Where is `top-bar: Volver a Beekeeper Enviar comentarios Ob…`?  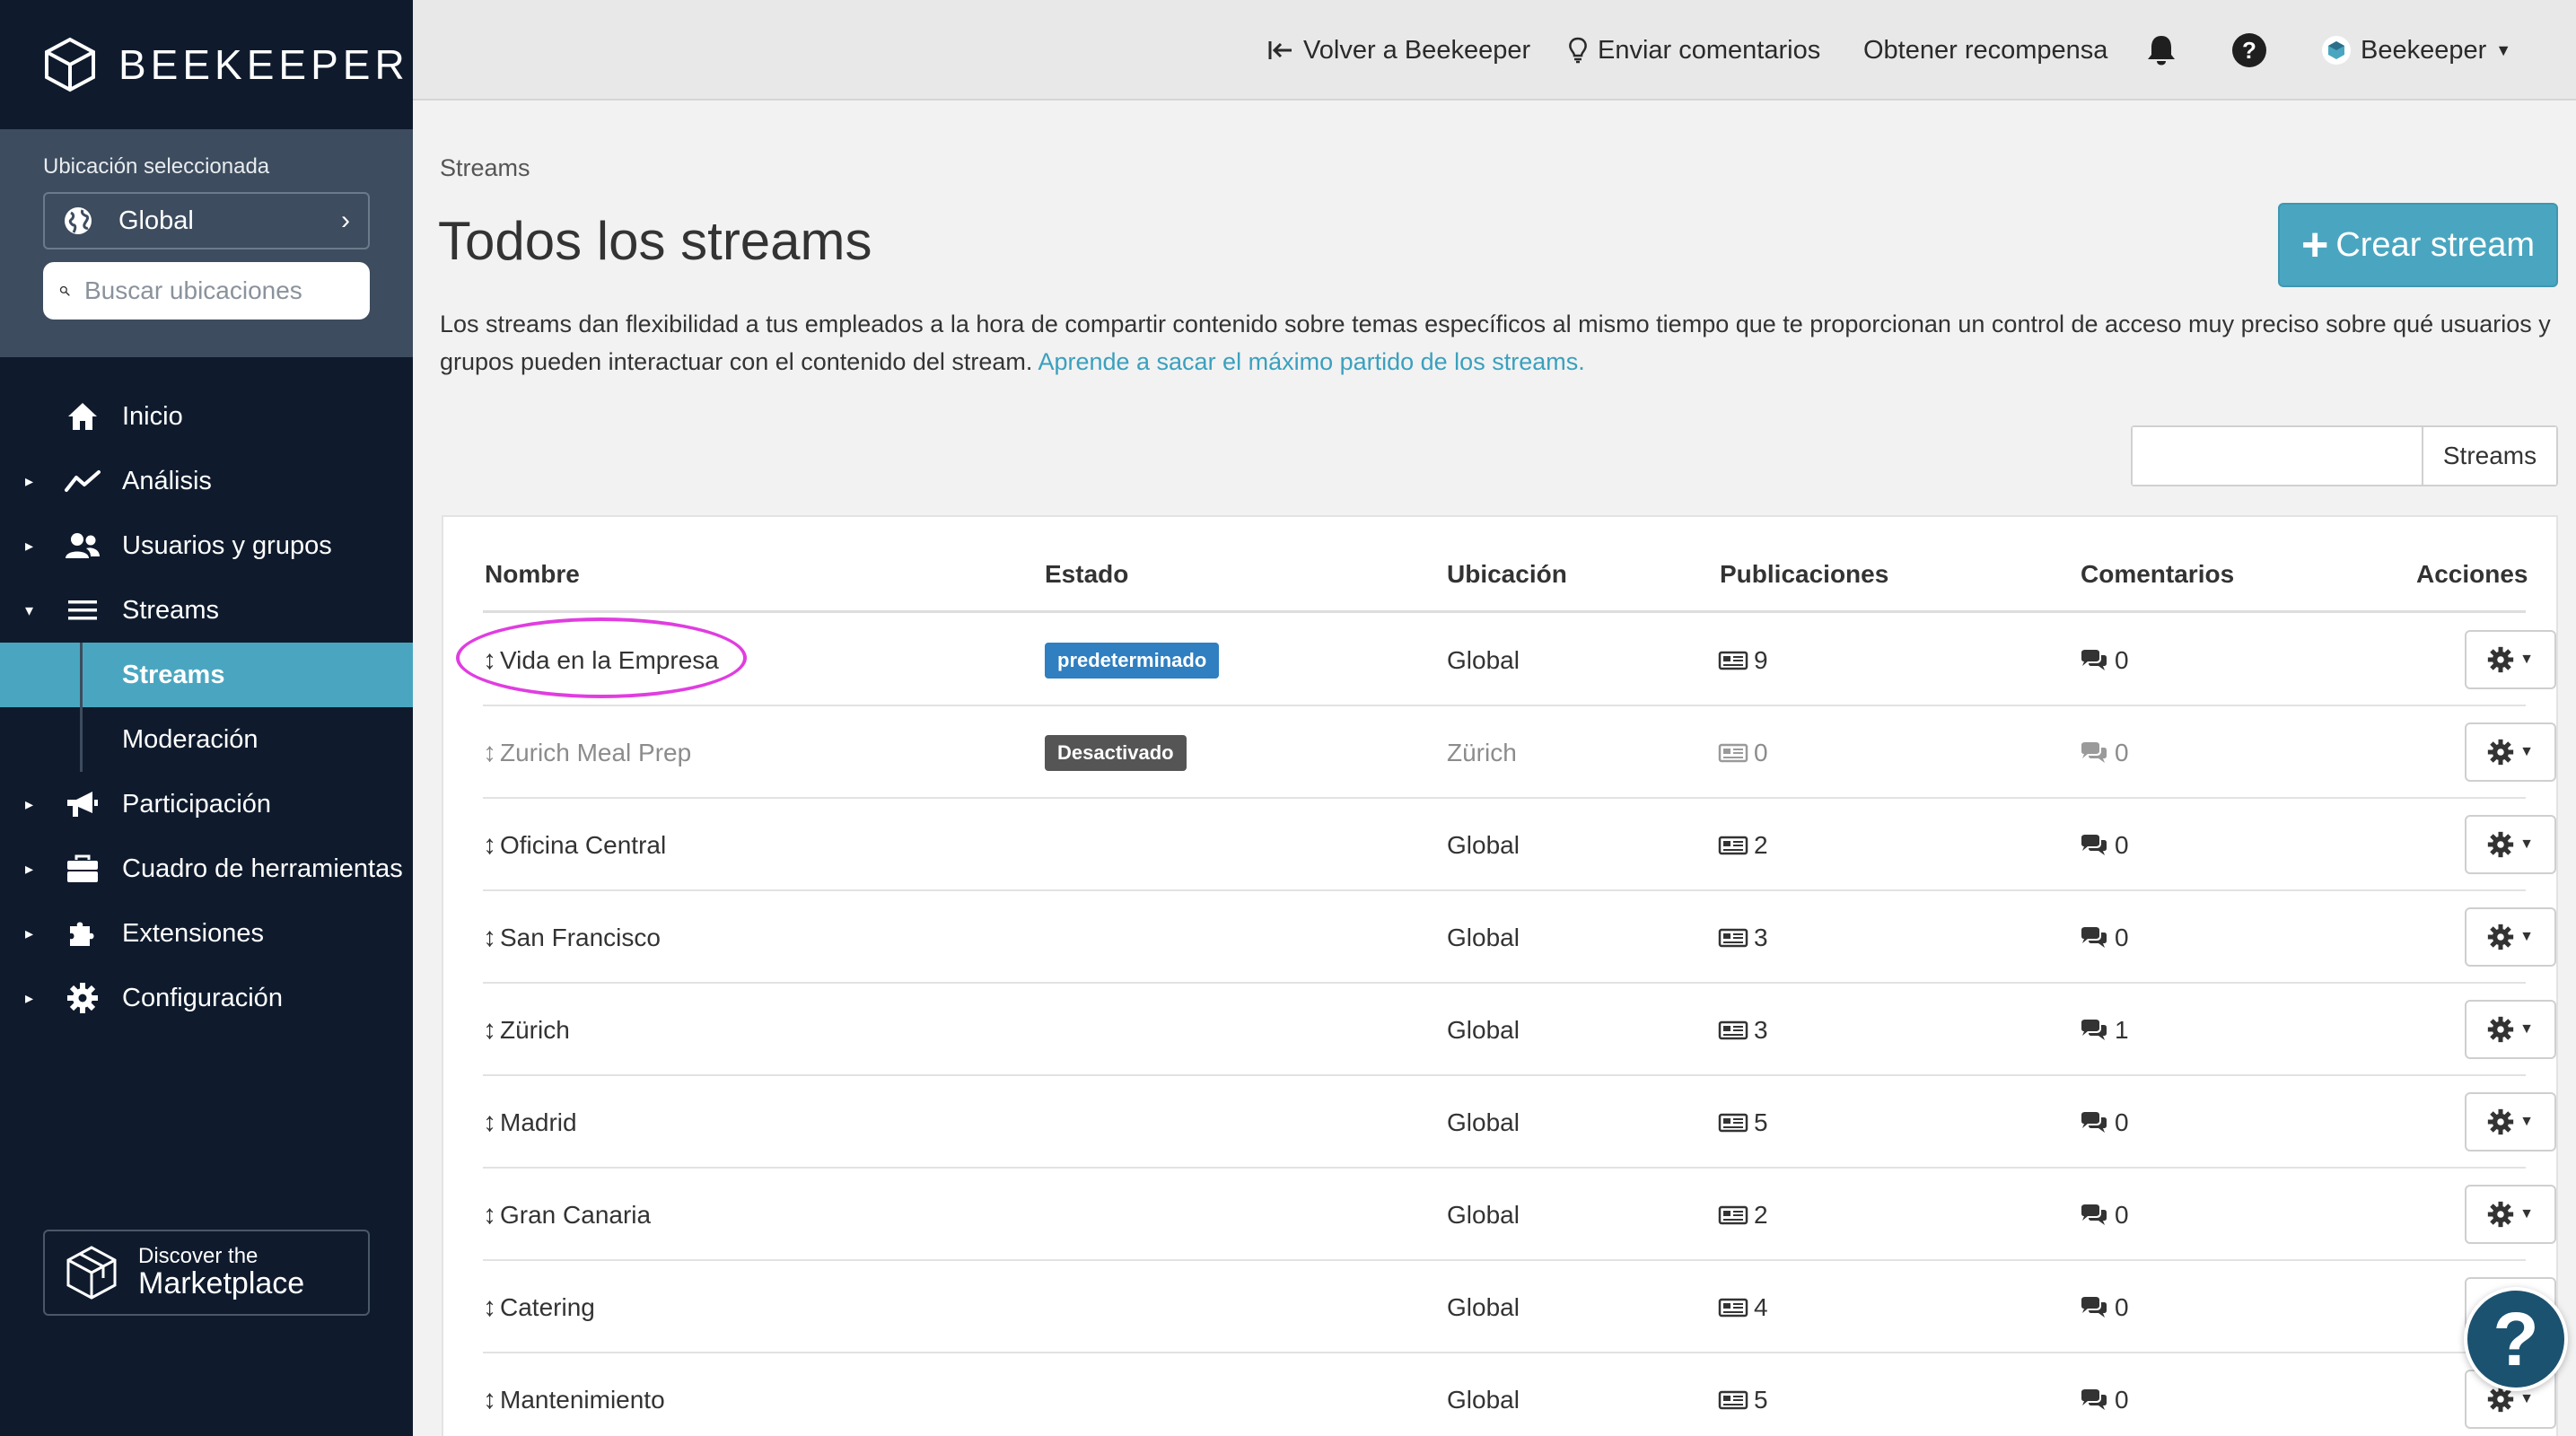
top-bar: Volver a Beekeeper Enviar comentarios Ob… is located at coordinates (1494, 50).